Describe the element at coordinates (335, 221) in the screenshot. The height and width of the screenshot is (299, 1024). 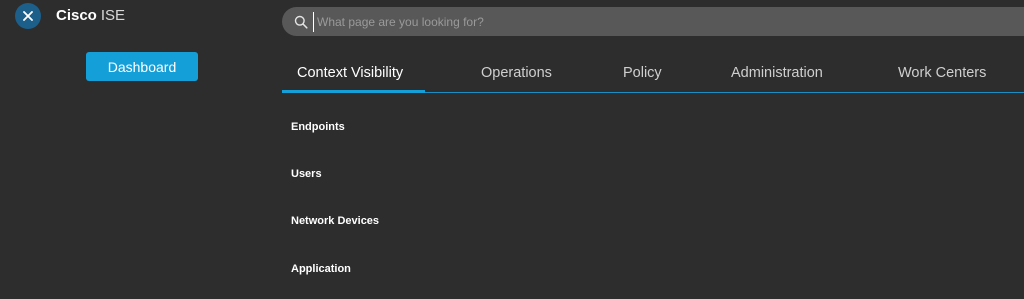
I see `menu-item-network-devices: Network Devices` at that location.